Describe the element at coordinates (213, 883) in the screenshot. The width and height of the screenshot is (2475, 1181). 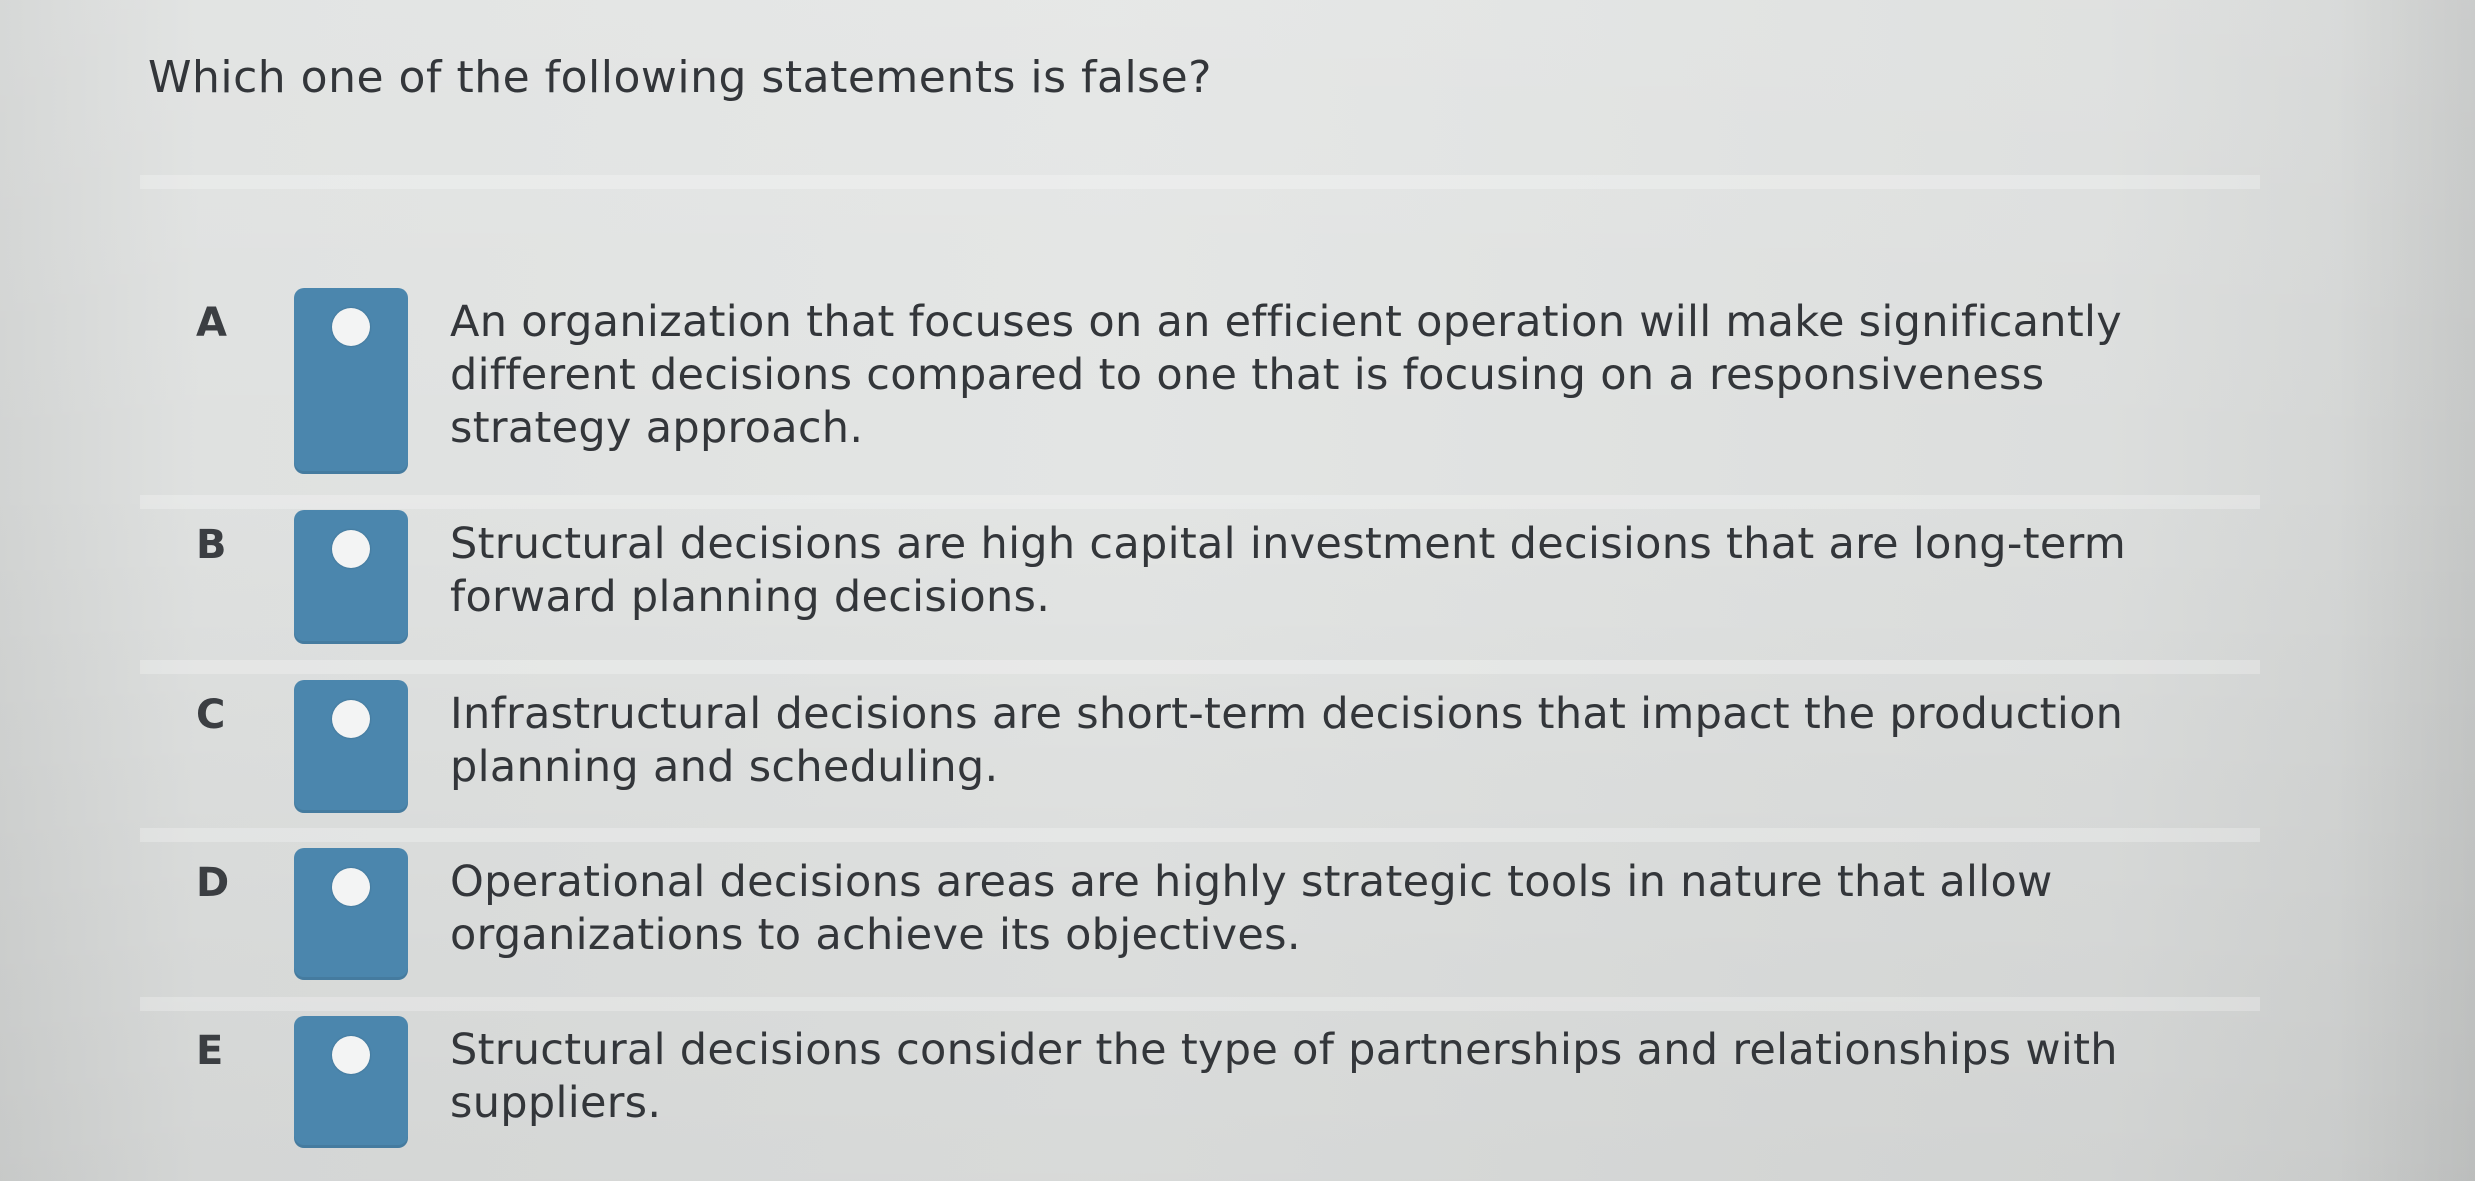
I see `option-letter: D` at that location.